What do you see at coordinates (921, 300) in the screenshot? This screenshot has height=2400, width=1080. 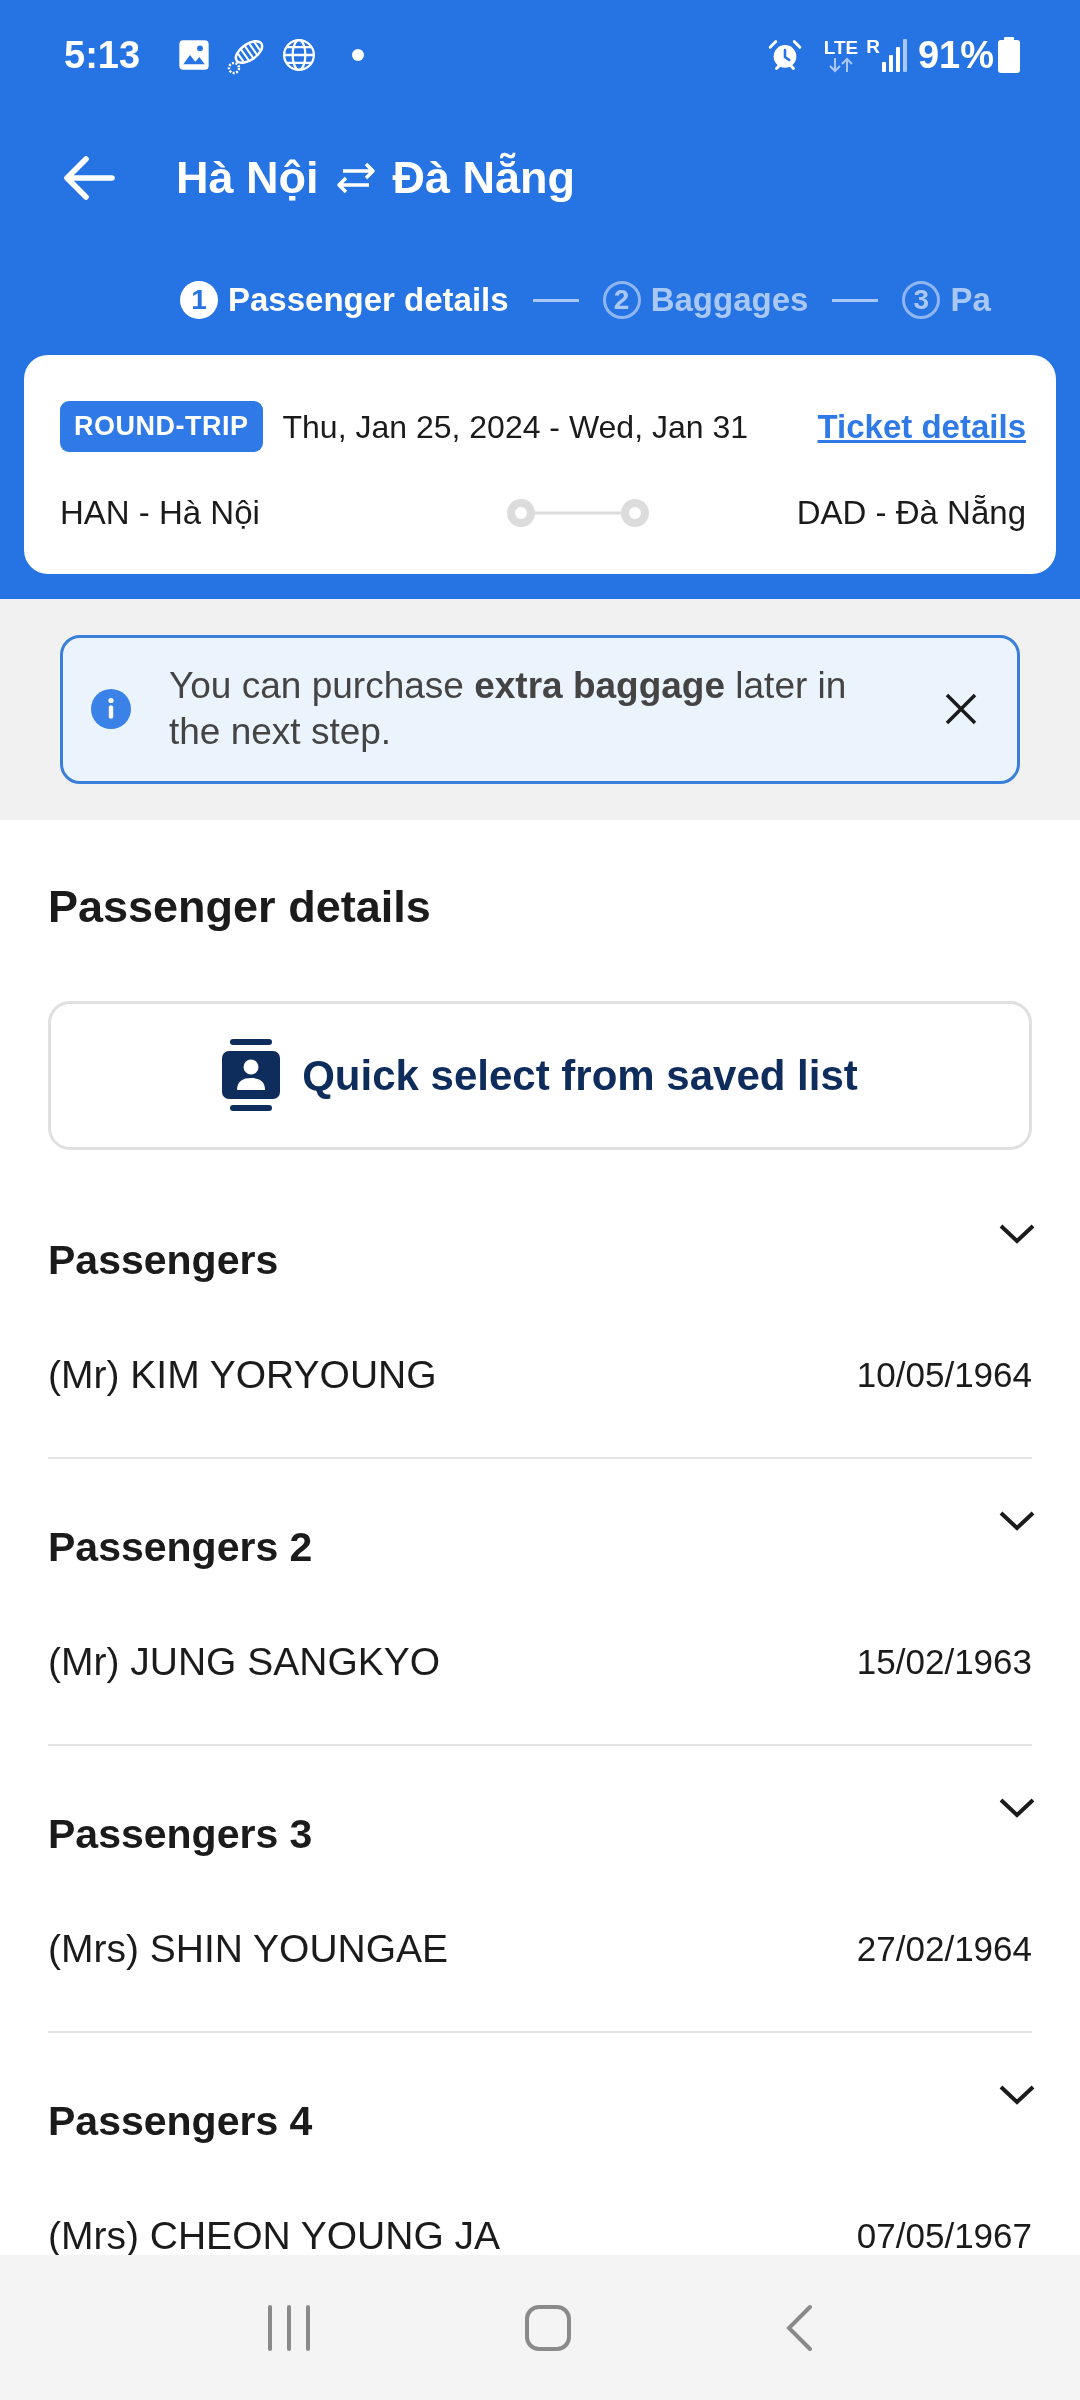 I see `step-number: 3` at bounding box center [921, 300].